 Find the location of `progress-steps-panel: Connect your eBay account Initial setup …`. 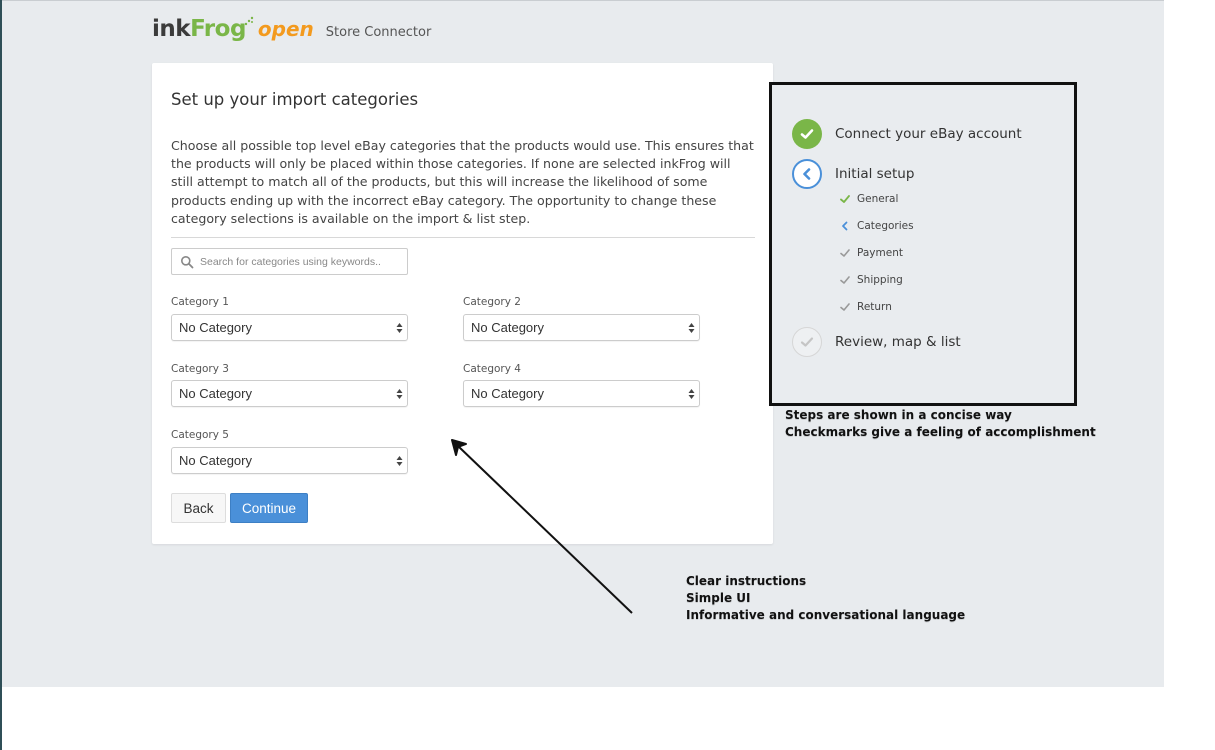

progress-steps-panel: Connect your eBay account Initial setup … is located at coordinates (923, 244).